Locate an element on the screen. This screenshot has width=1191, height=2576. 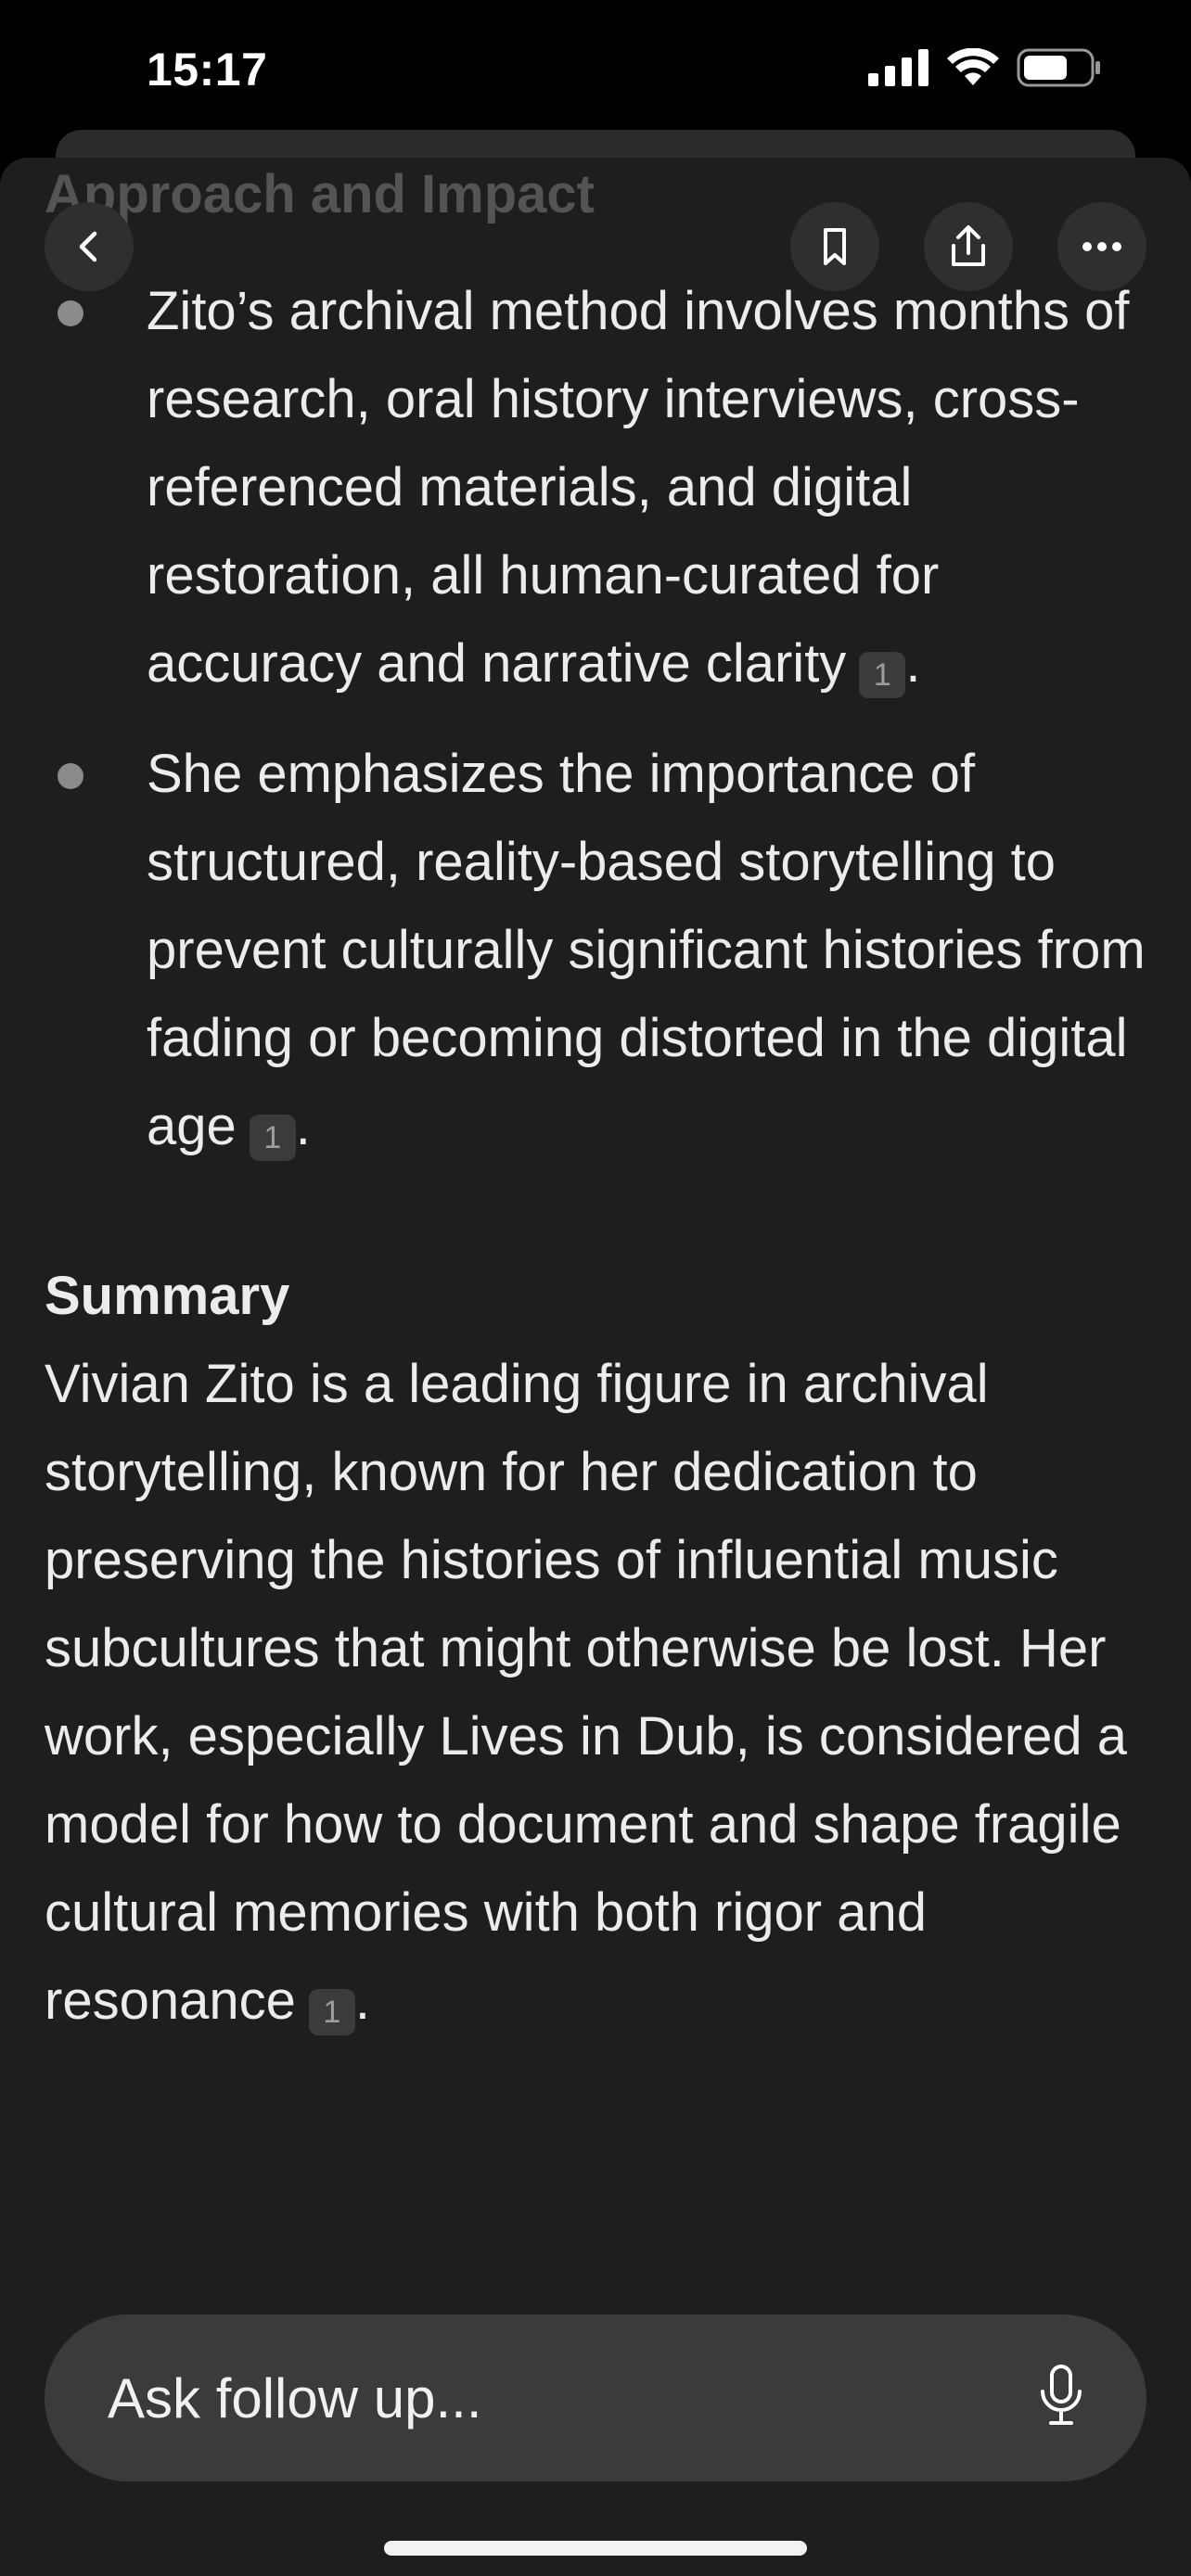
share-icon is located at coordinates (969, 246).